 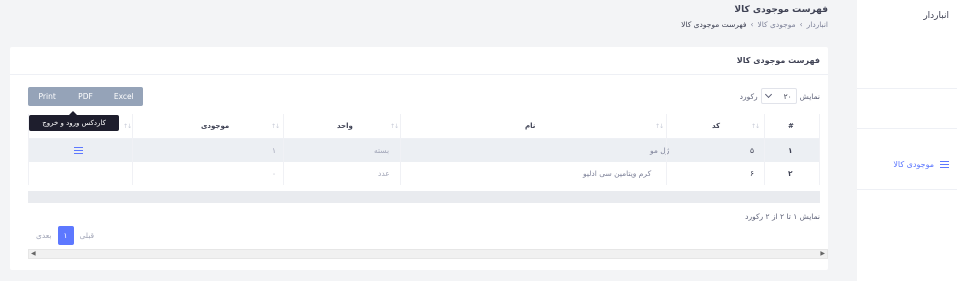 What do you see at coordinates (752, 173) in the screenshot?
I see `cell-code: ۶` at bounding box center [752, 173].